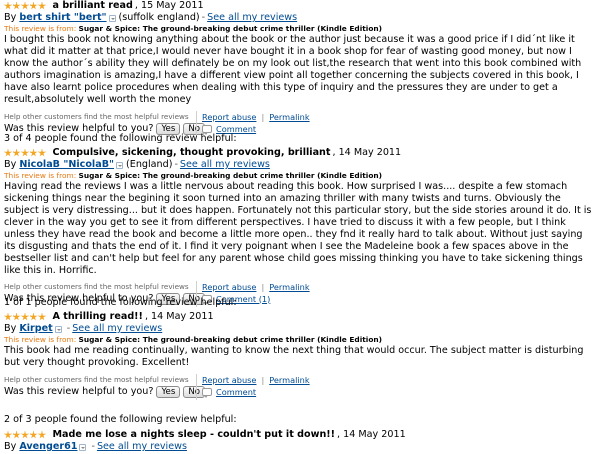 The height and width of the screenshot is (454, 599). I want to click on comment-link: Comment, so click(236, 392).